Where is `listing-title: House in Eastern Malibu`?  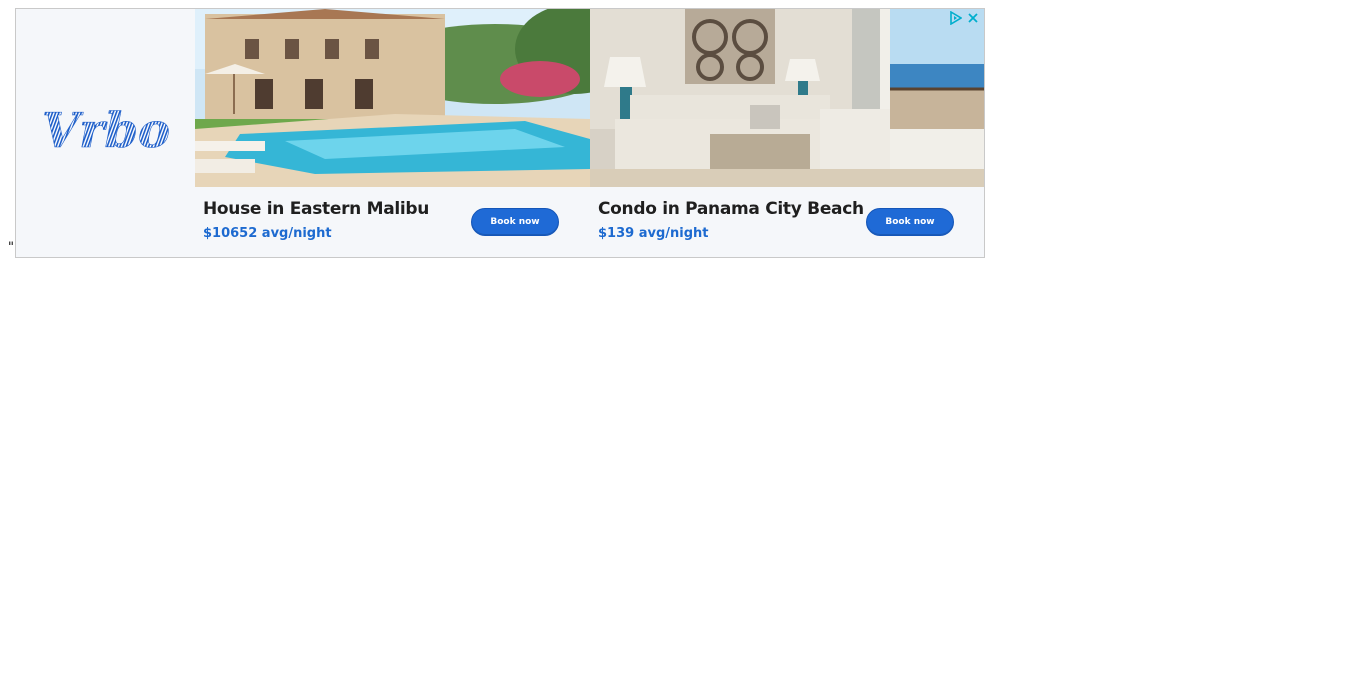 listing-title: House in Eastern Malibu is located at coordinates (316, 209).